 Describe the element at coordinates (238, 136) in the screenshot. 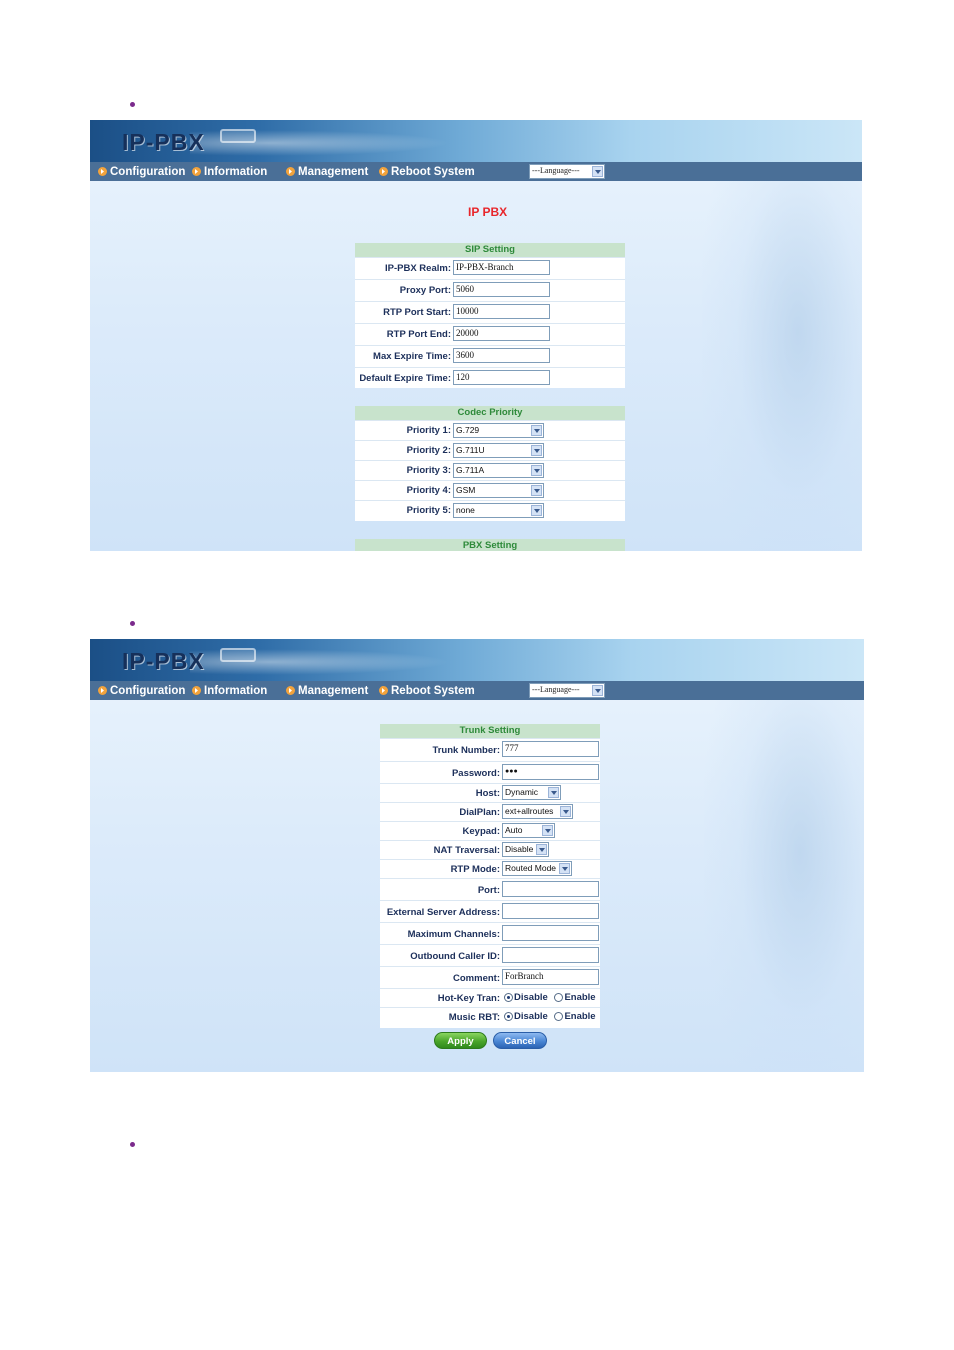

I see `logo-decoration` at that location.